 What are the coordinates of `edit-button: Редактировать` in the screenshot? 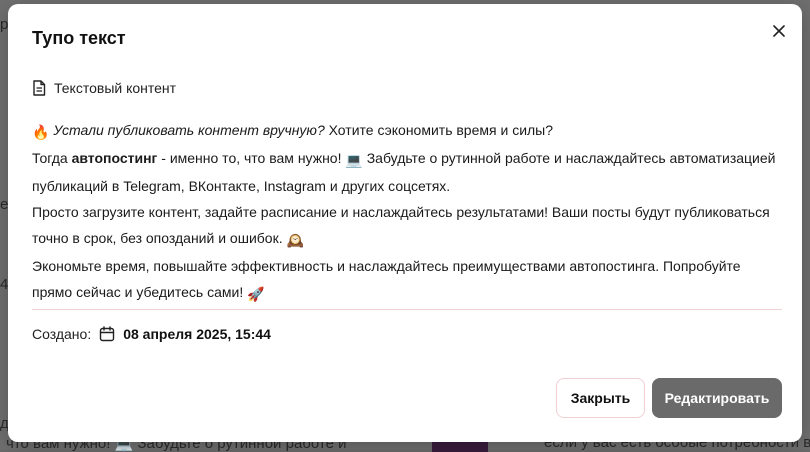 It's located at (717, 398).